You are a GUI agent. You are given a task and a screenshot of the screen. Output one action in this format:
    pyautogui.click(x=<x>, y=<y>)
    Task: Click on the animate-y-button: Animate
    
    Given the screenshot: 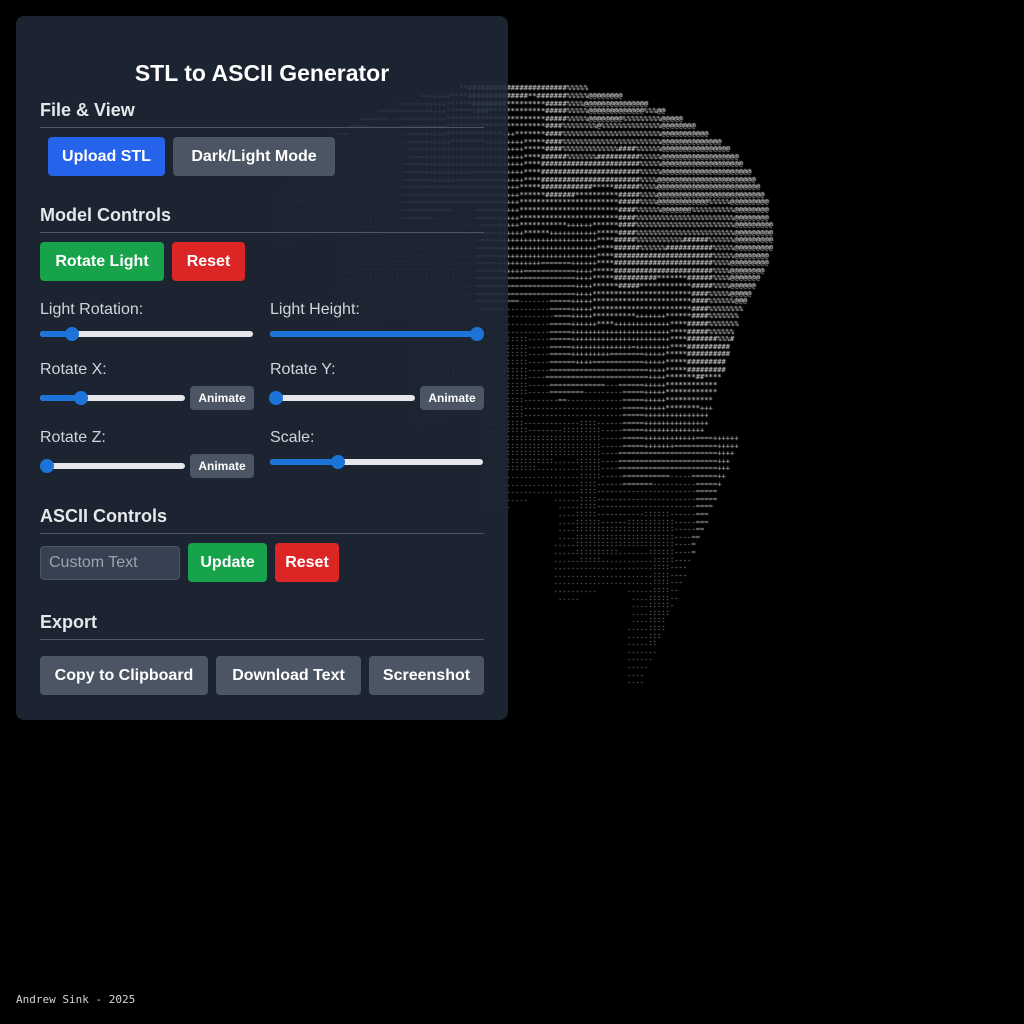 What is the action you would take?
    pyautogui.click(x=452, y=398)
    